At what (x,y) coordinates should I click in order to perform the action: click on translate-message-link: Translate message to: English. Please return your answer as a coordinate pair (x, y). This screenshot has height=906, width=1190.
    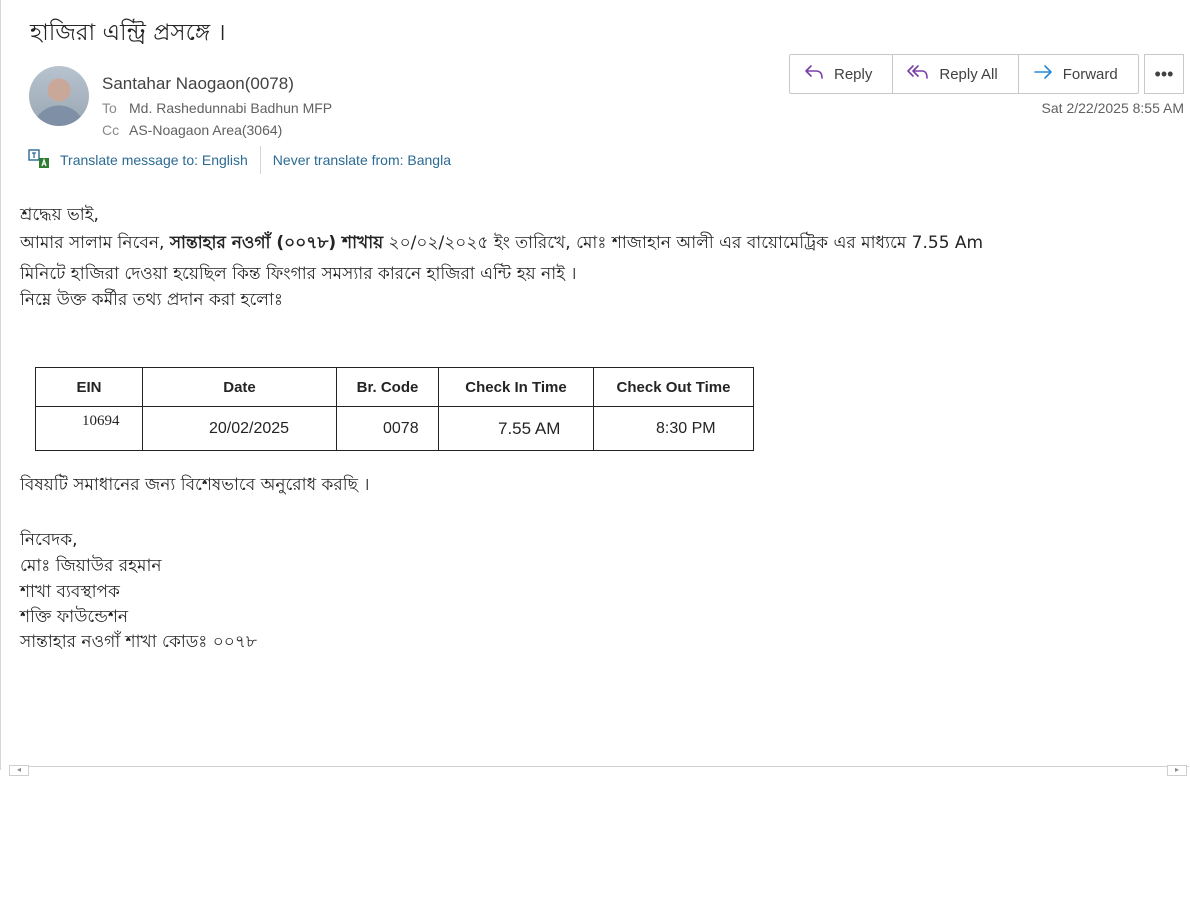
    Looking at the image, I should click on (154, 160).